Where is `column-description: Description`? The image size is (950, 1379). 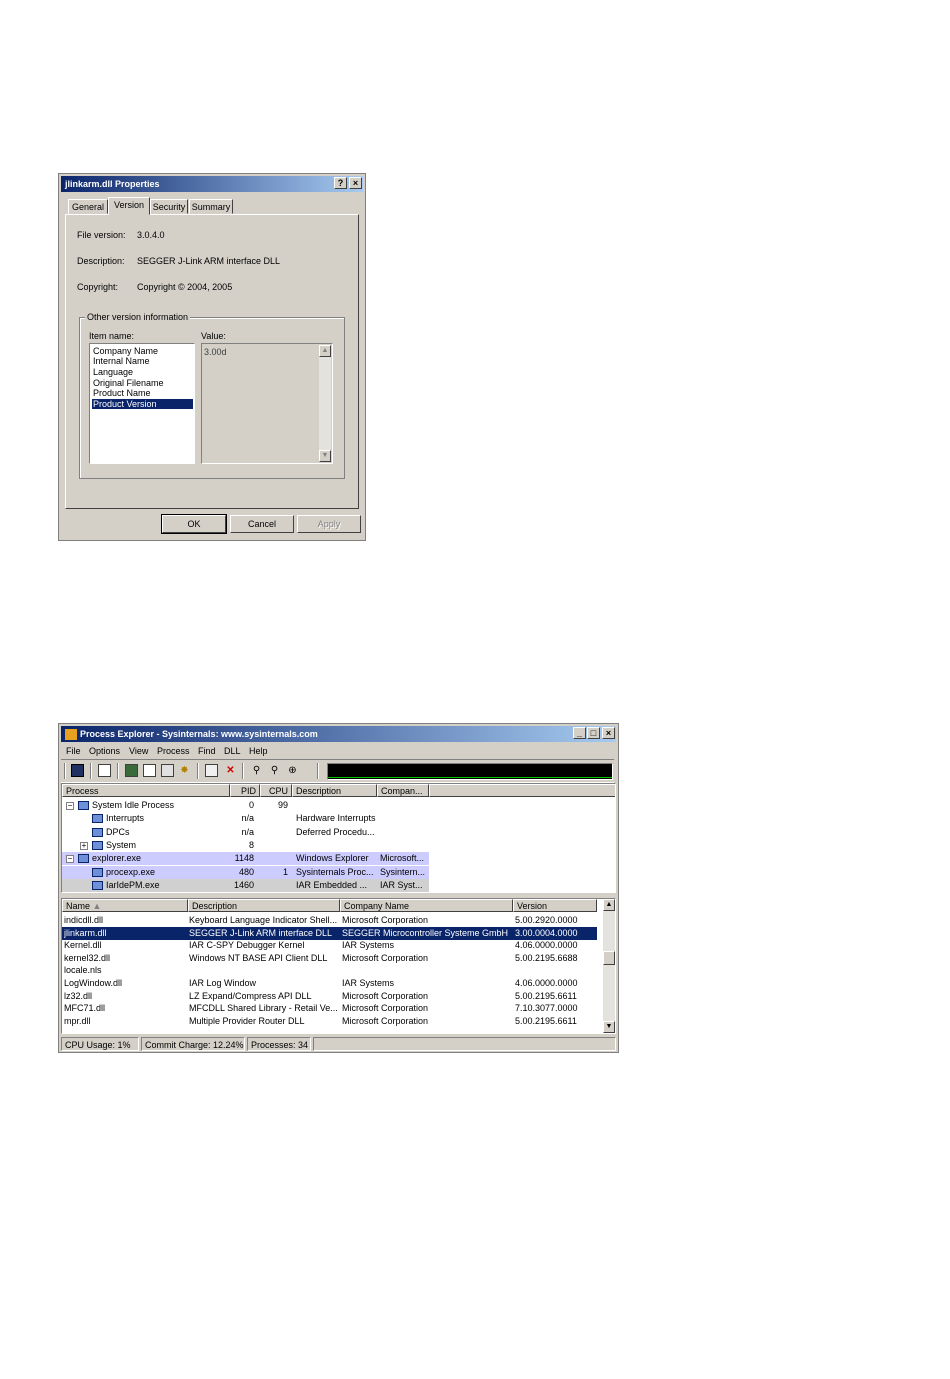 column-description: Description is located at coordinates (334, 790).